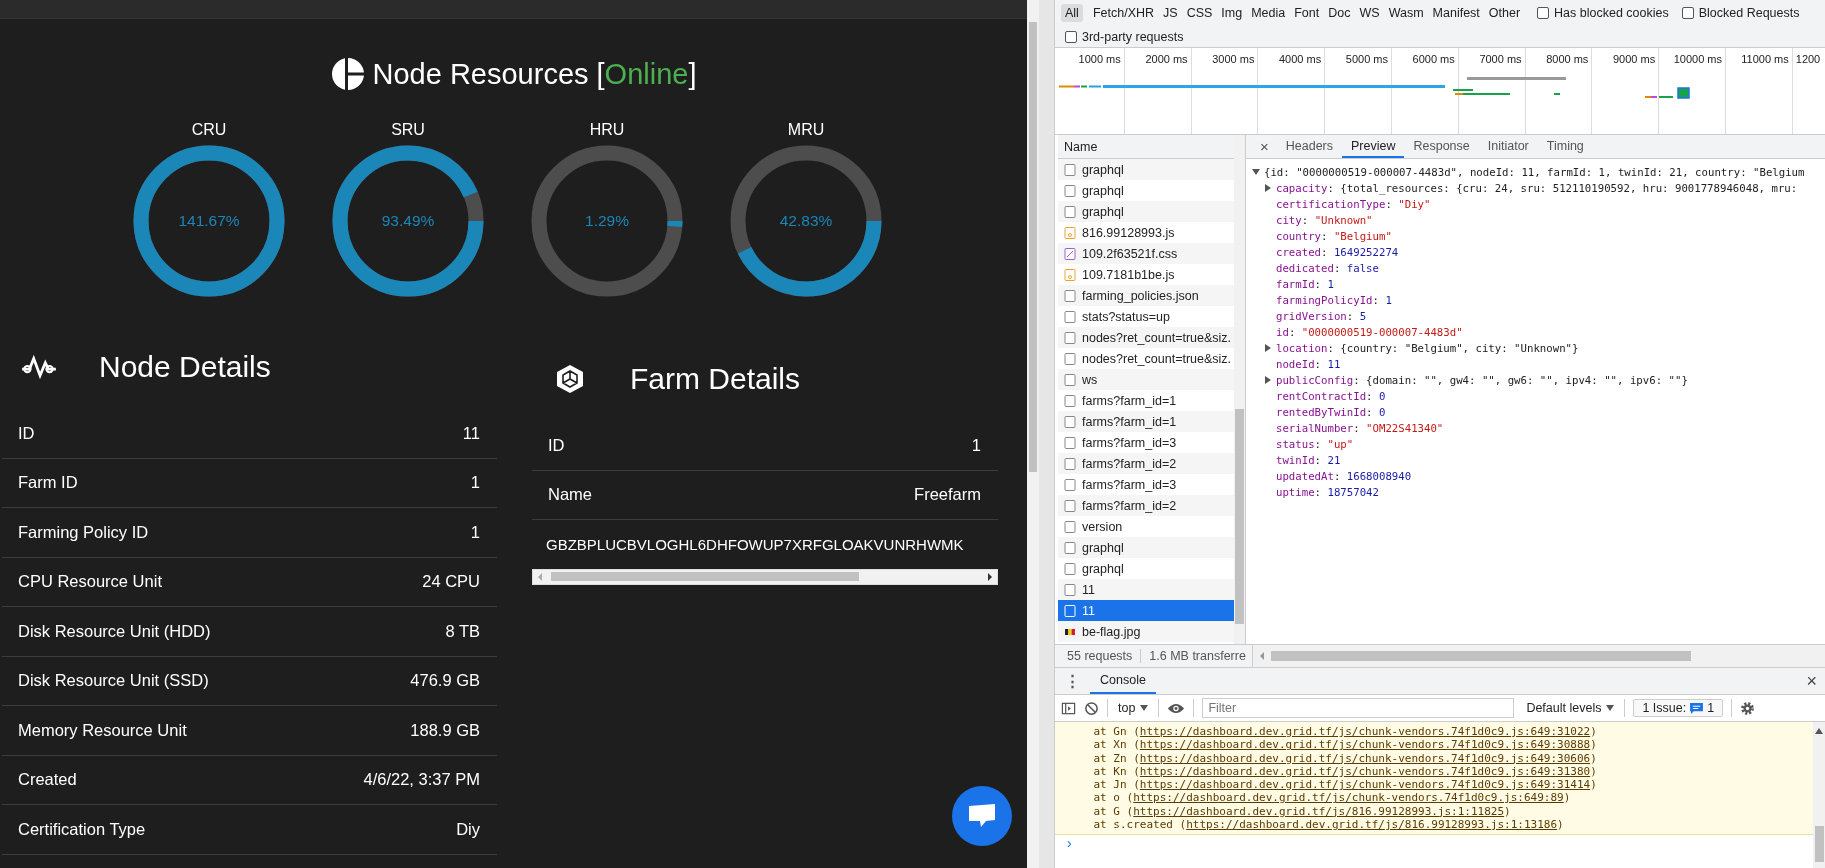 The height and width of the screenshot is (868, 1825). I want to click on console-tab: Console, so click(1123, 681).